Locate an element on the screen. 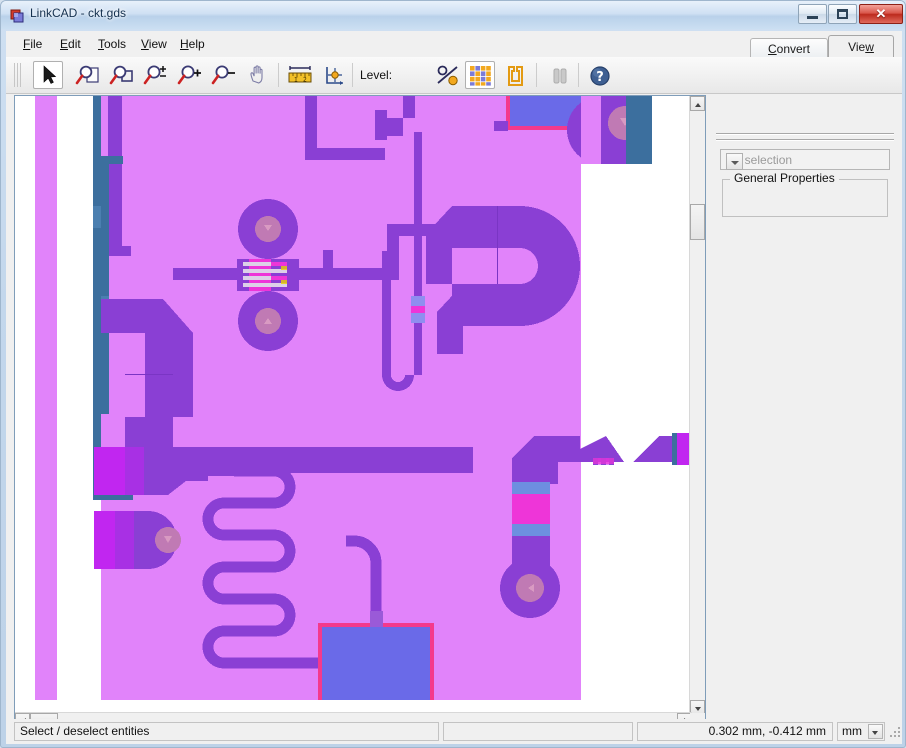 Image resolution: width=906 pixels, height=748 pixels. boundary-icon is located at coordinates (515, 76).